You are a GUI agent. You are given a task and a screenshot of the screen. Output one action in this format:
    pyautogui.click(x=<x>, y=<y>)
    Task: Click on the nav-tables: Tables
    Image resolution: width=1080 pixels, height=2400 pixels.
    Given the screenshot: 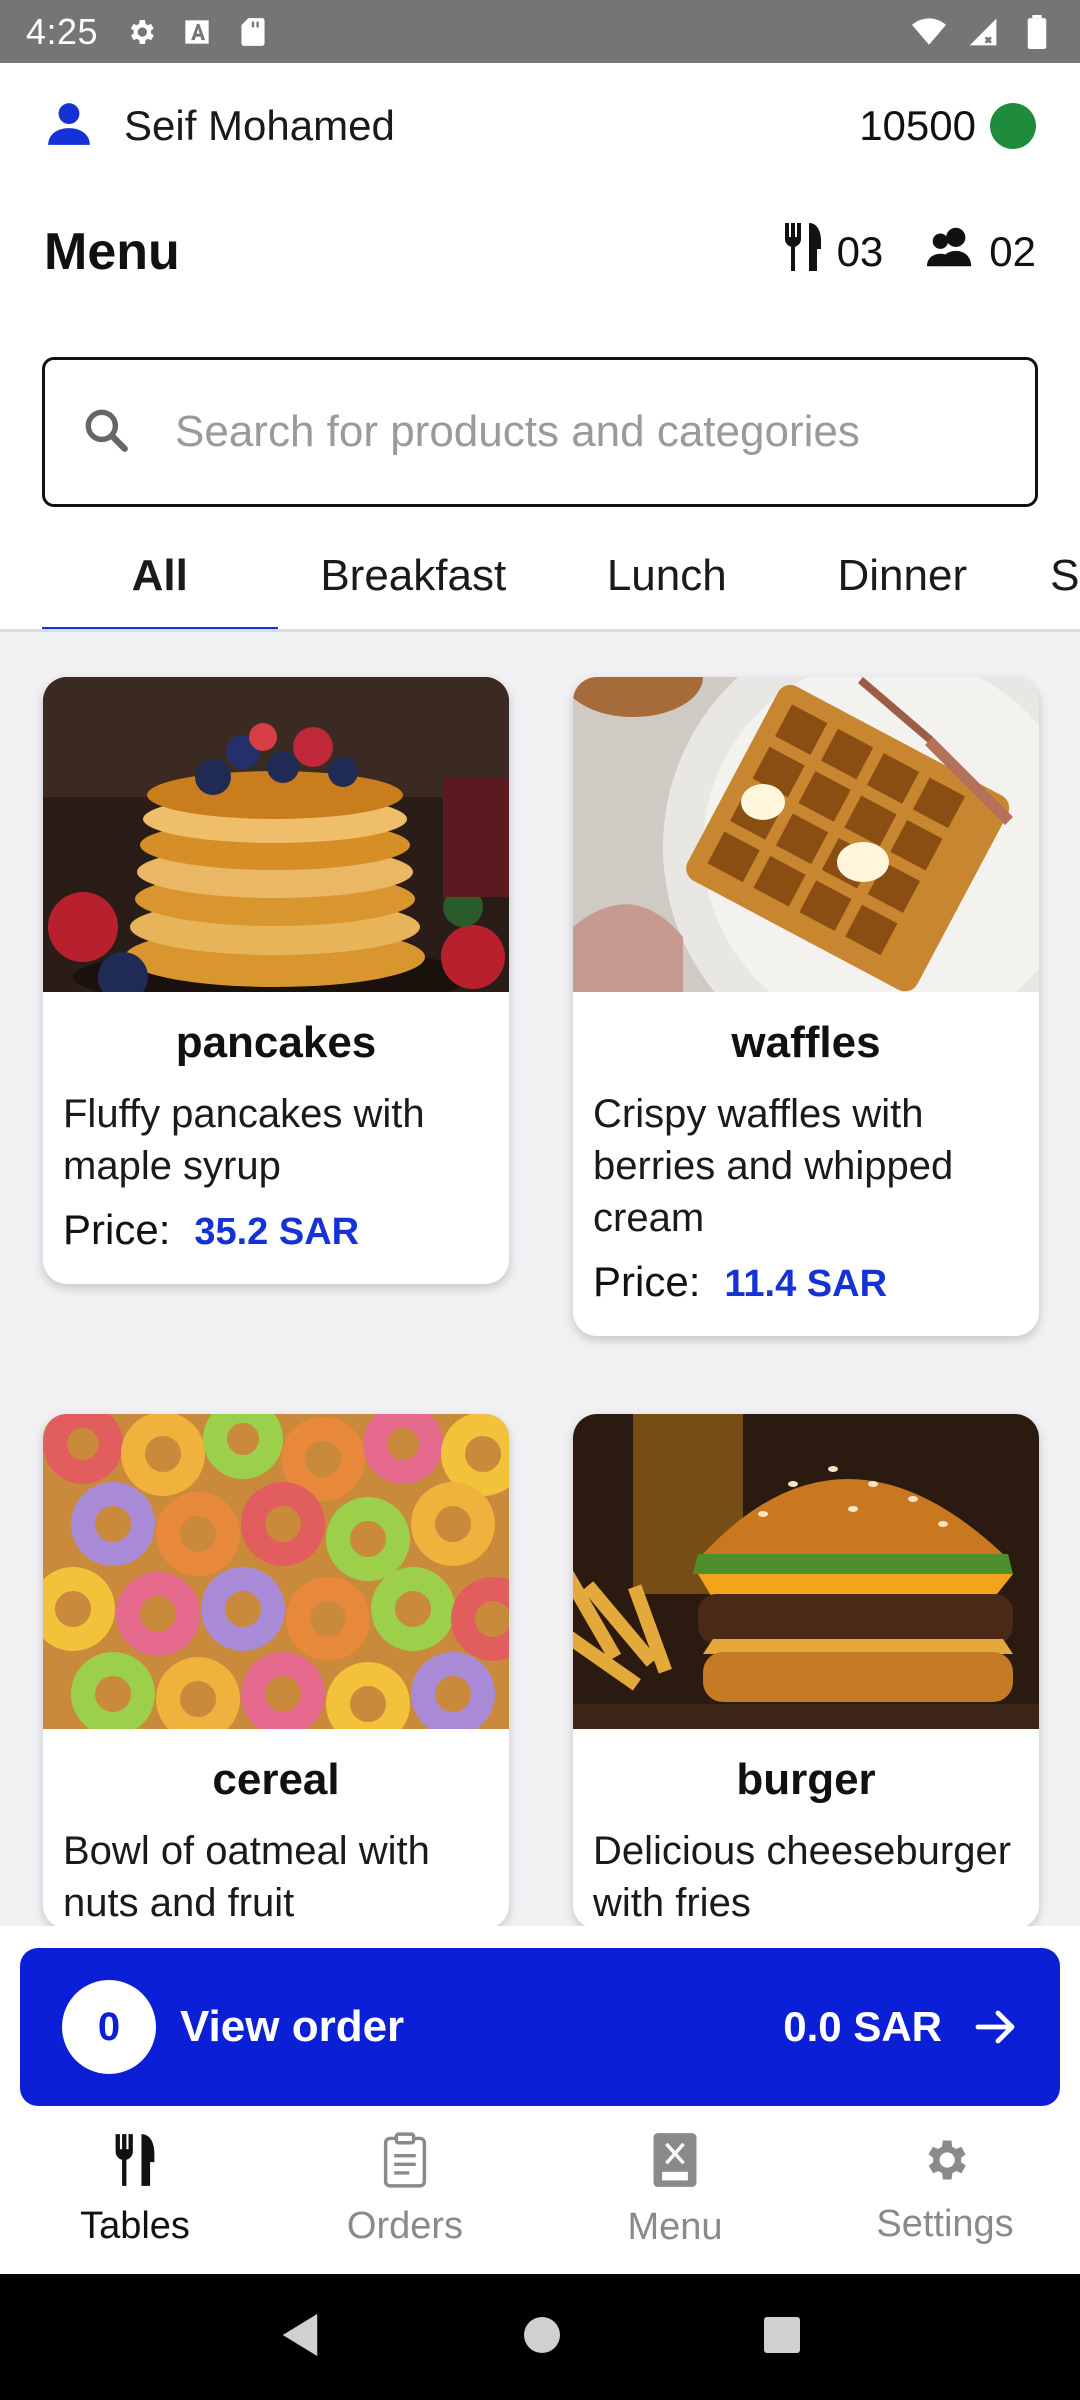 What is the action you would take?
    pyautogui.click(x=135, y=2190)
    